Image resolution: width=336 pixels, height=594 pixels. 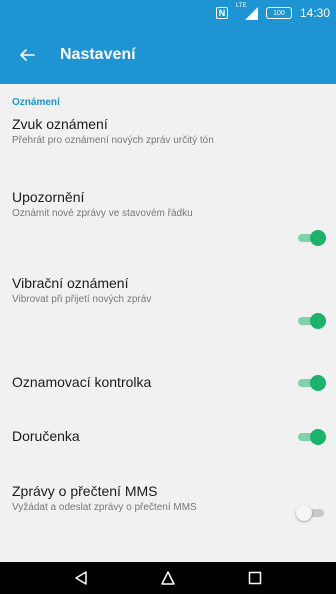 I want to click on pref-title: Zprávy o přečtení MMS, so click(x=85, y=491).